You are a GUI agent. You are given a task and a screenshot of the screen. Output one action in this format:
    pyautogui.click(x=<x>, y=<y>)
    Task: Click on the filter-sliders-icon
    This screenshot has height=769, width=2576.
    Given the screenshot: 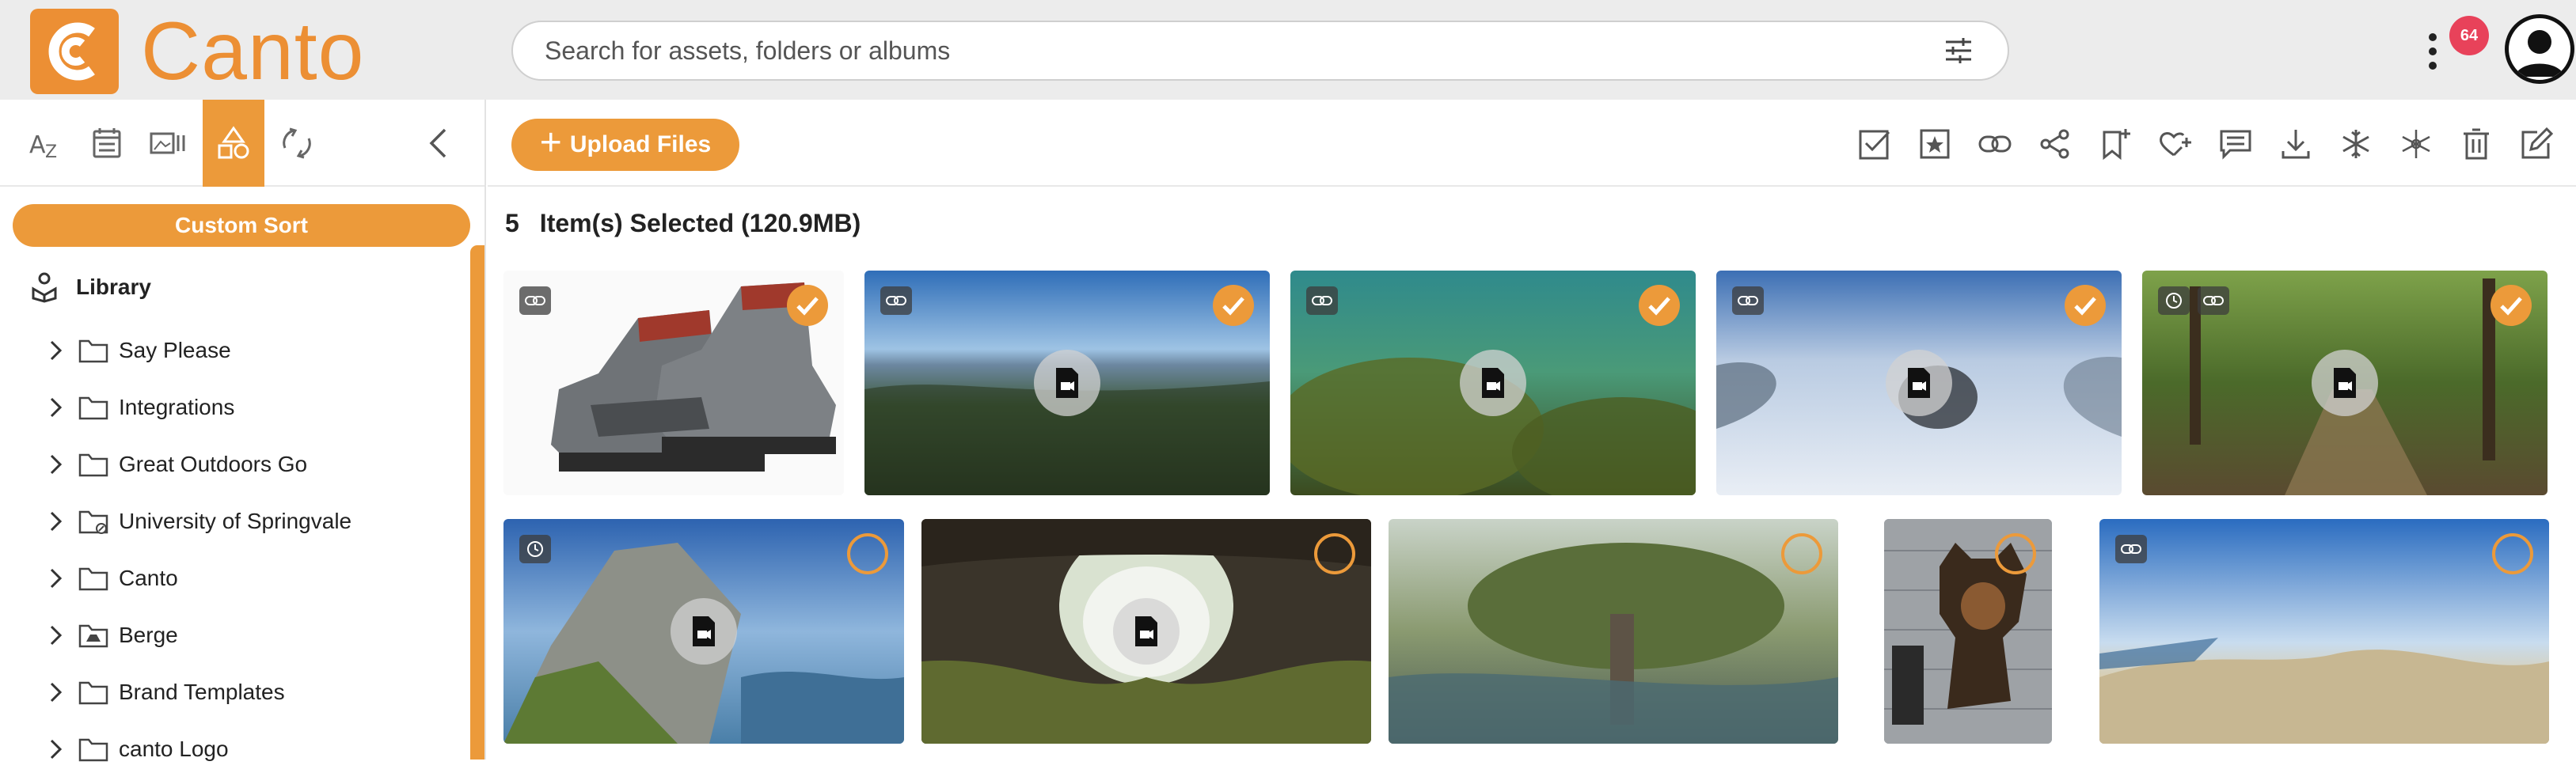 What is the action you would take?
    pyautogui.click(x=1959, y=51)
    